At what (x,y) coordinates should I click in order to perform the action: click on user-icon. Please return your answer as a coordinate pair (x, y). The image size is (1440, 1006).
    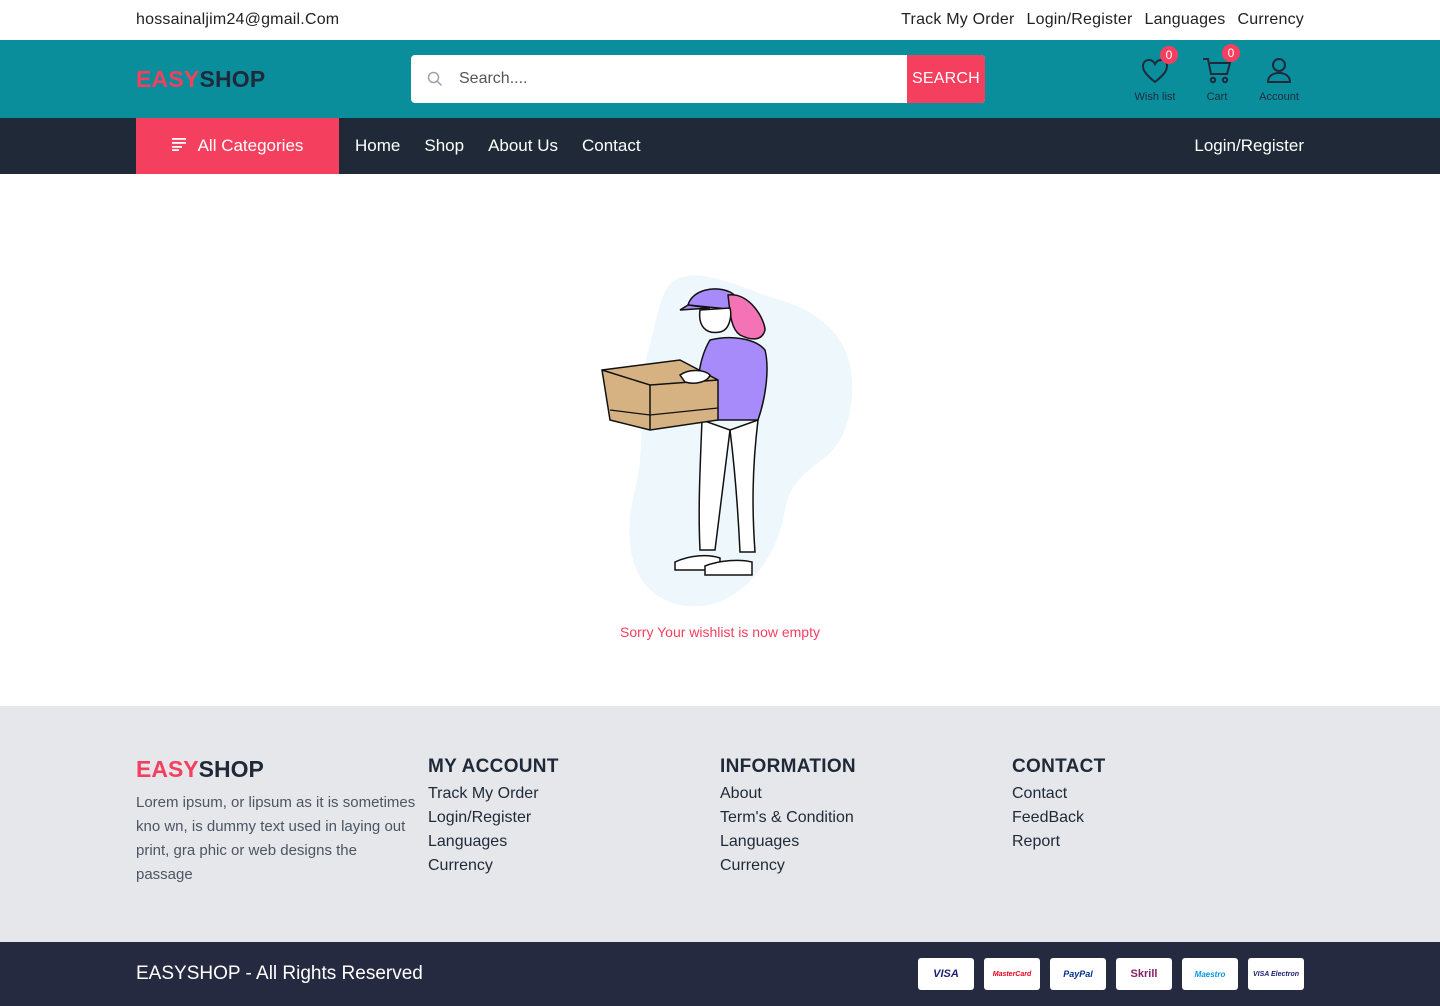
    Looking at the image, I should click on (1279, 72).